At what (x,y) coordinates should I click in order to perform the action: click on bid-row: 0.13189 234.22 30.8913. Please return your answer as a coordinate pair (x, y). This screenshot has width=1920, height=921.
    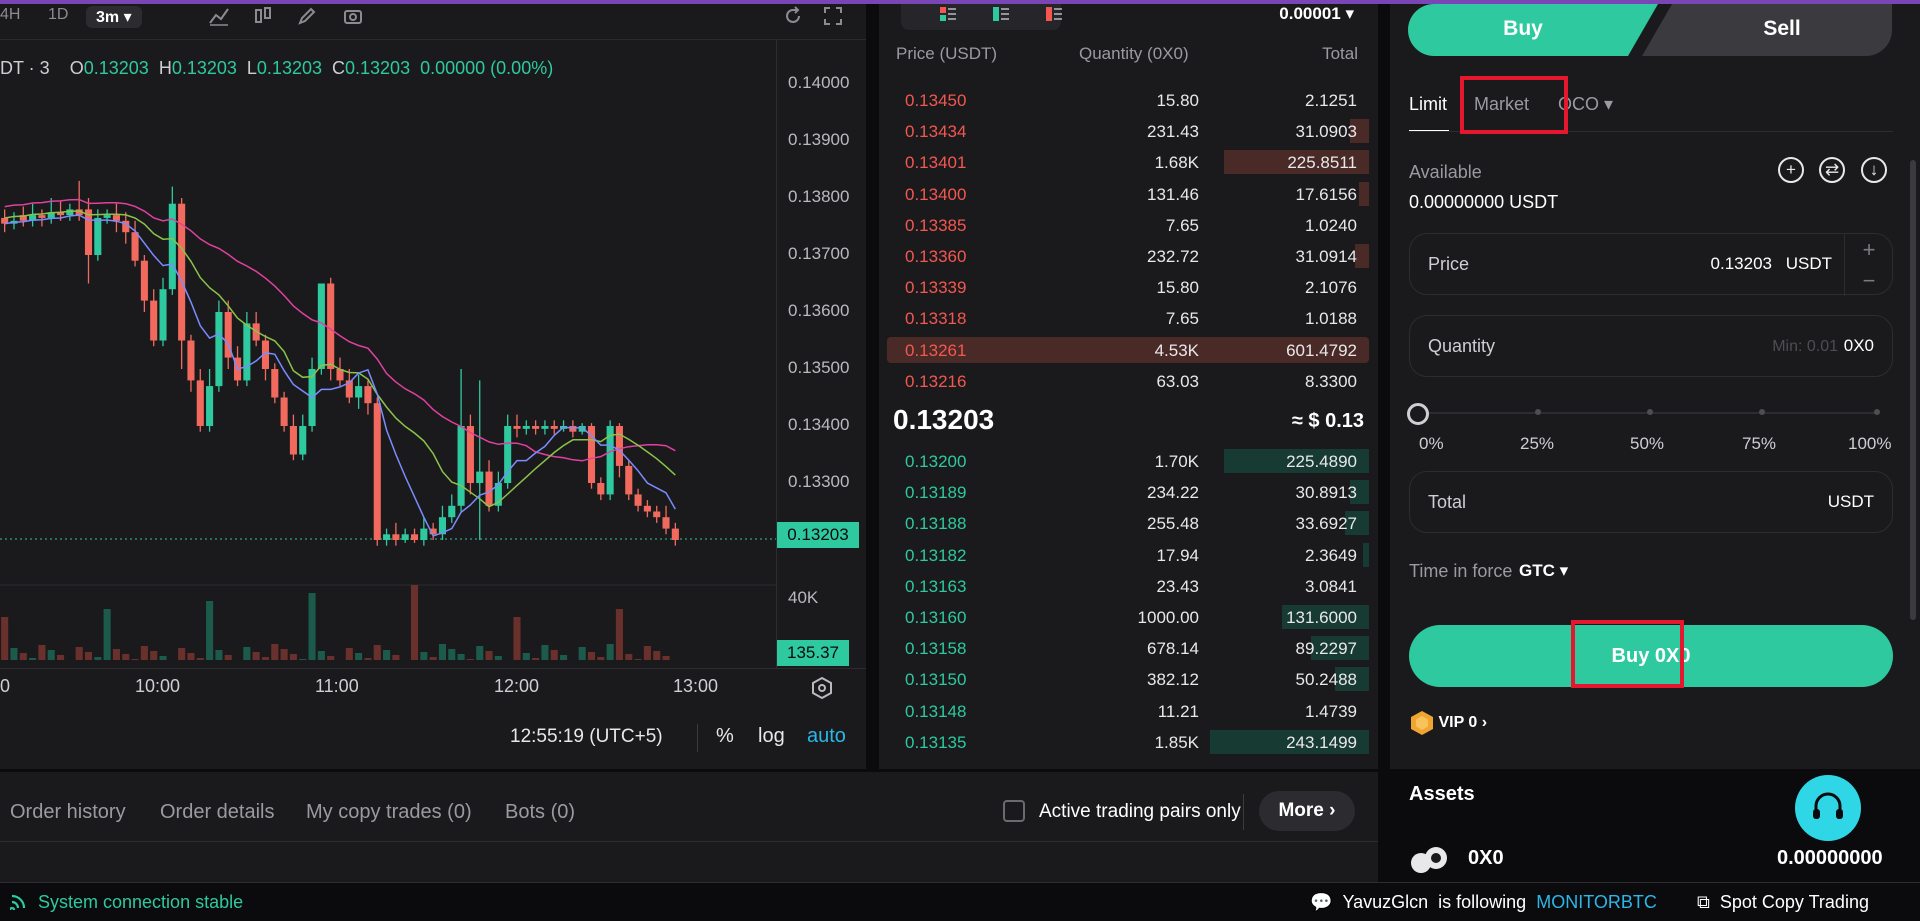
    Looking at the image, I should click on (1128, 492).